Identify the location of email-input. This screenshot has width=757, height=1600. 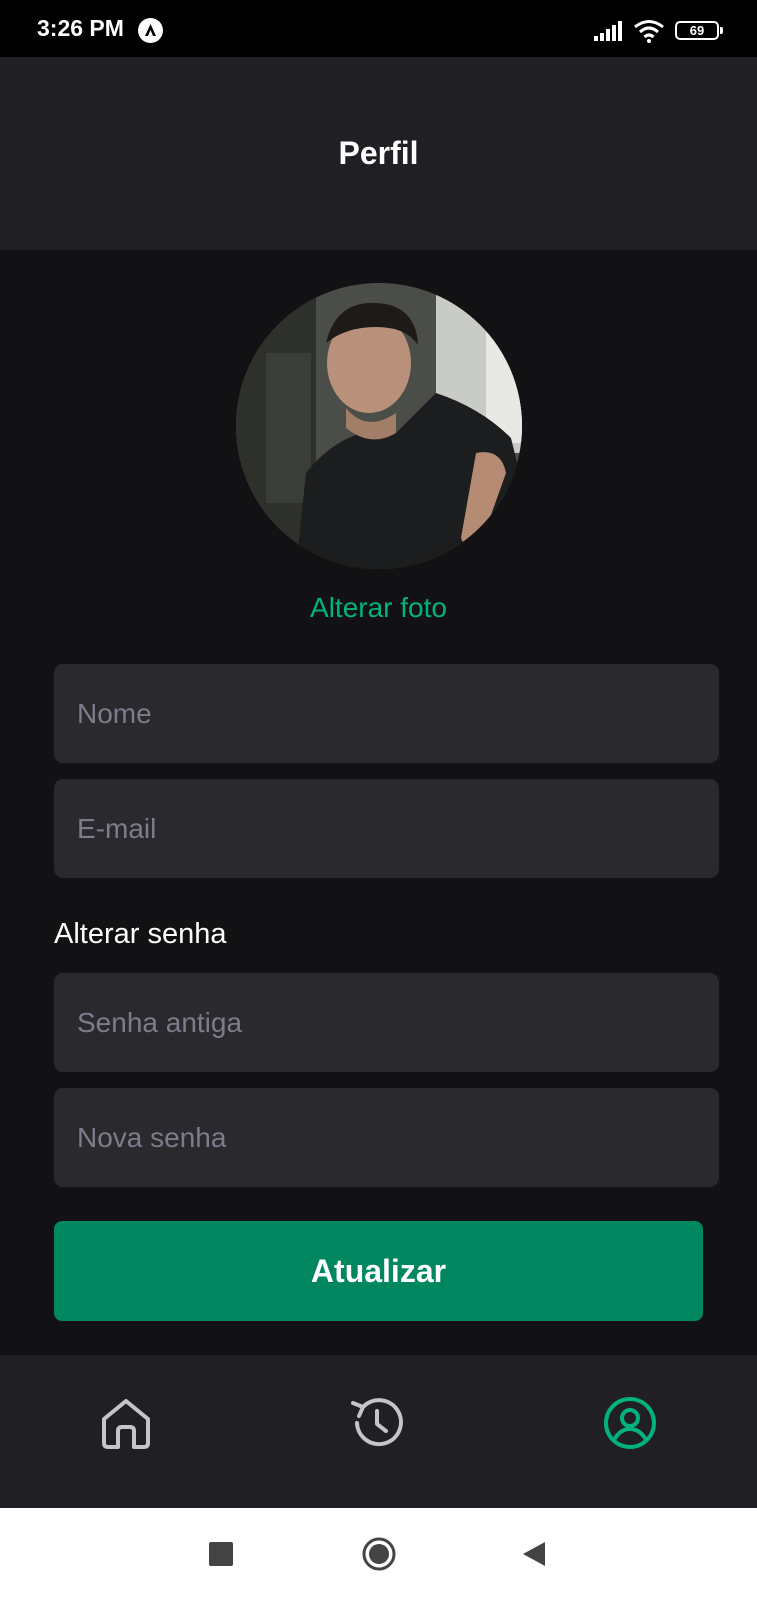
(386, 828).